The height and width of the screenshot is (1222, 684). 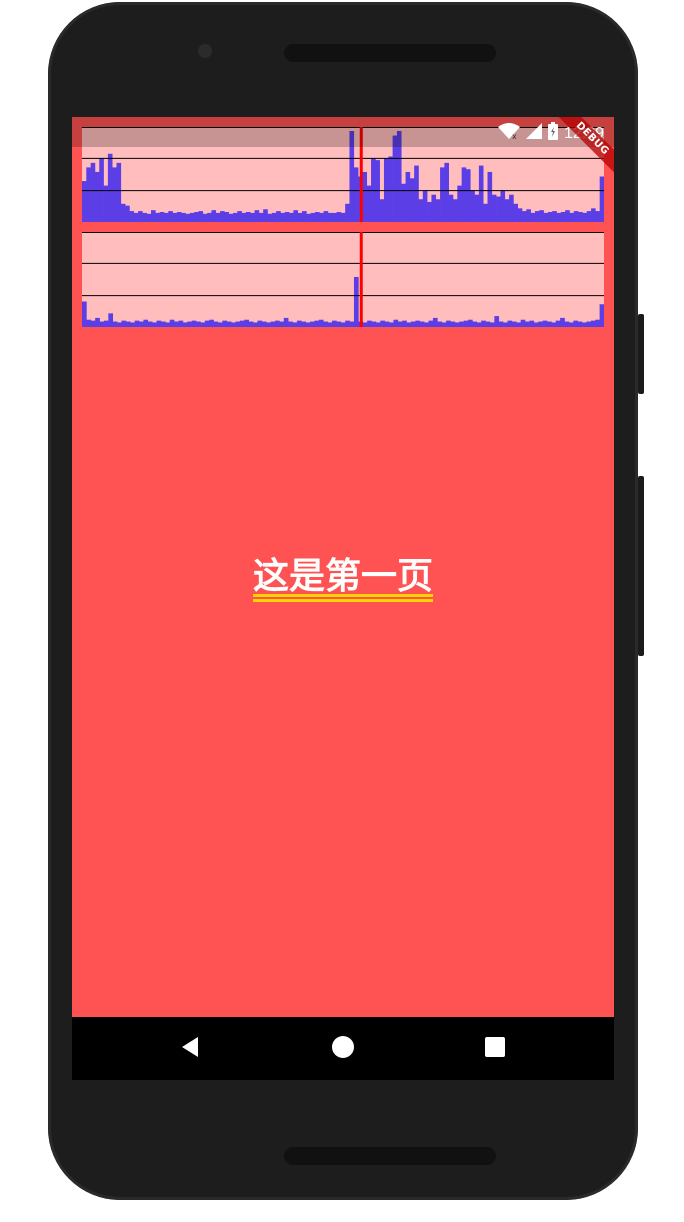 What do you see at coordinates (533, 133) in the screenshot?
I see `signal-icon` at bounding box center [533, 133].